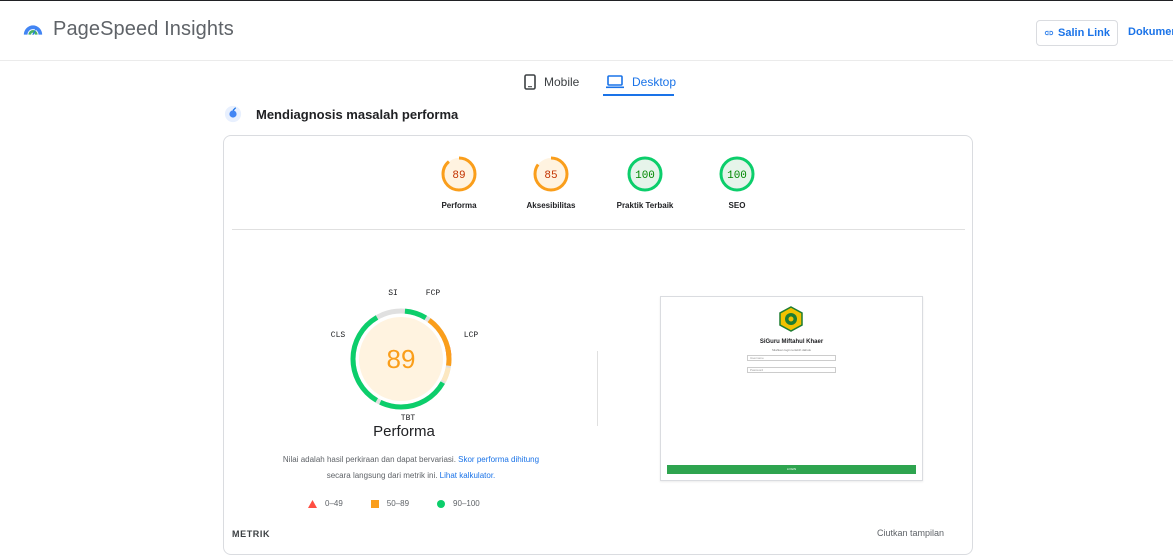 This screenshot has height=555, width=1173. I want to click on lighthouse-icon, so click(233, 114).